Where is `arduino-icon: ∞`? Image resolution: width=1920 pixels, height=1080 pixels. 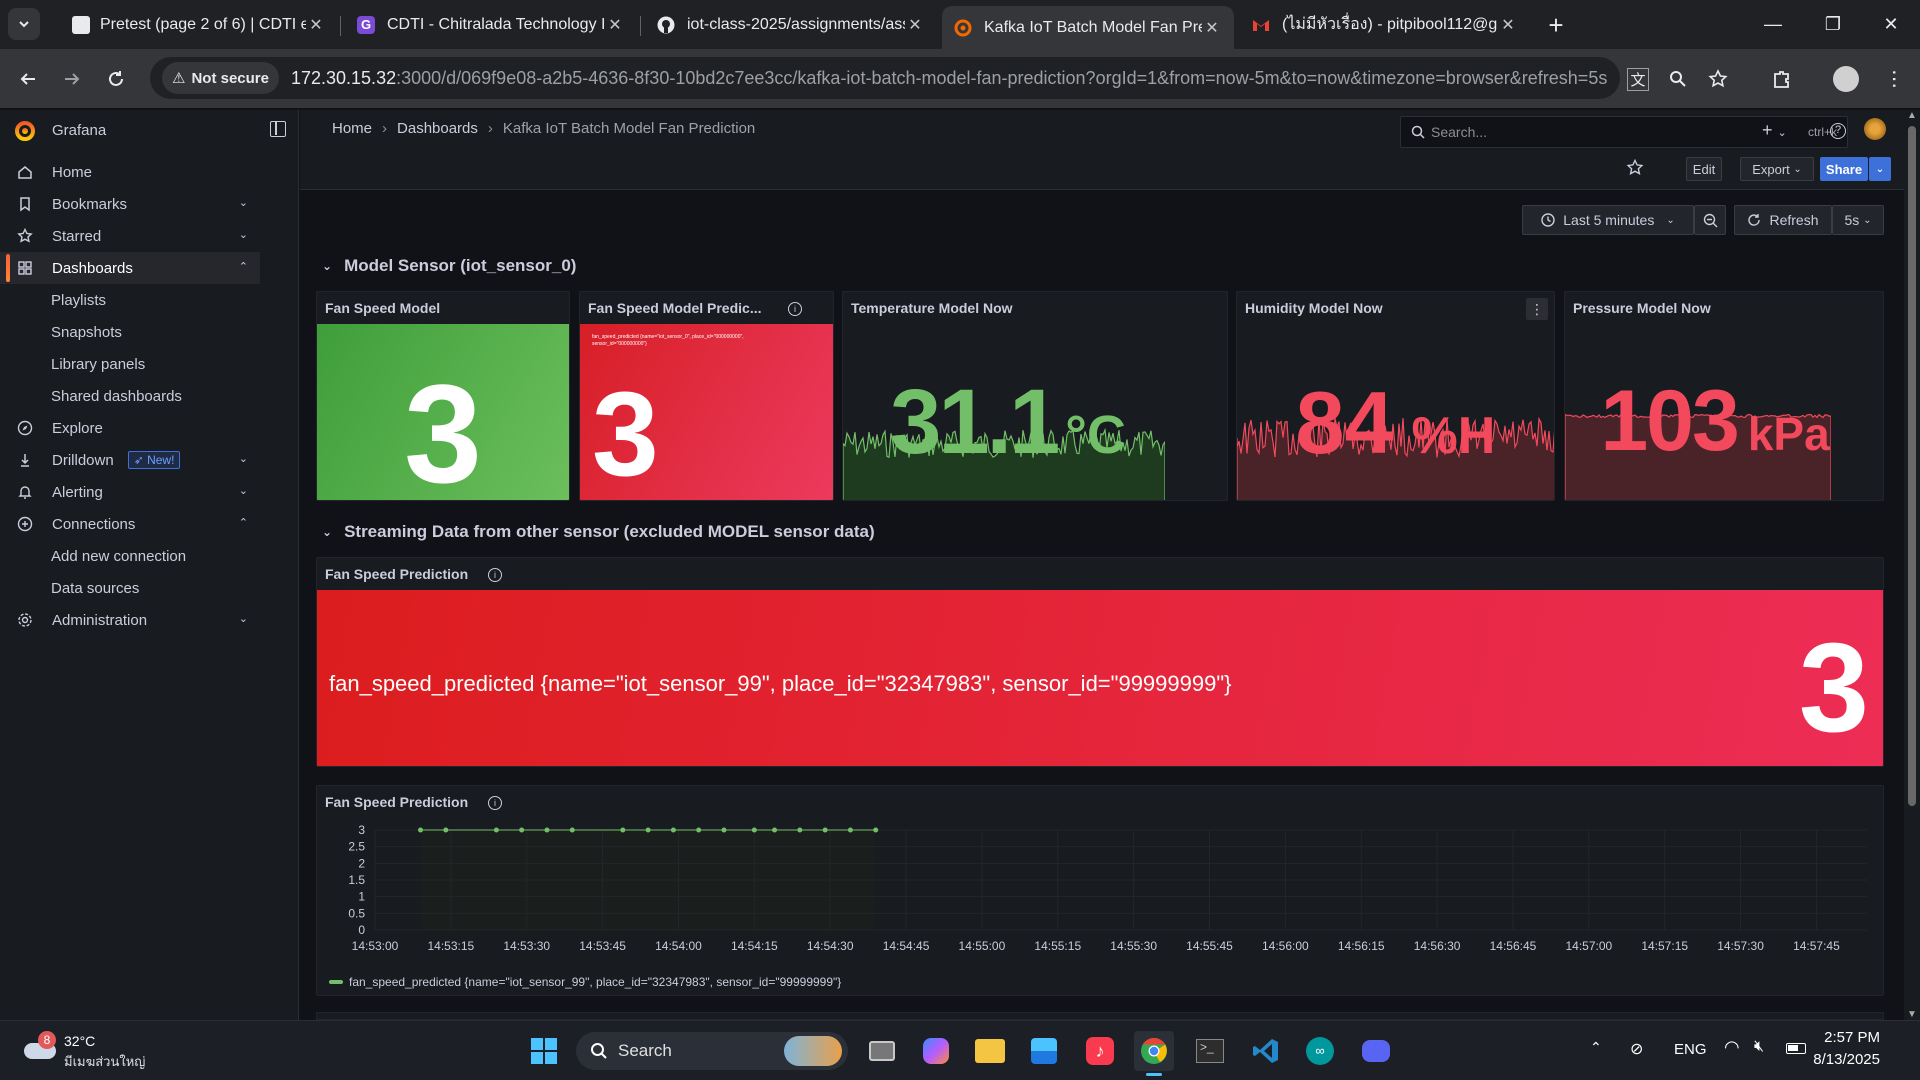 arduino-icon: ∞ is located at coordinates (1320, 1051).